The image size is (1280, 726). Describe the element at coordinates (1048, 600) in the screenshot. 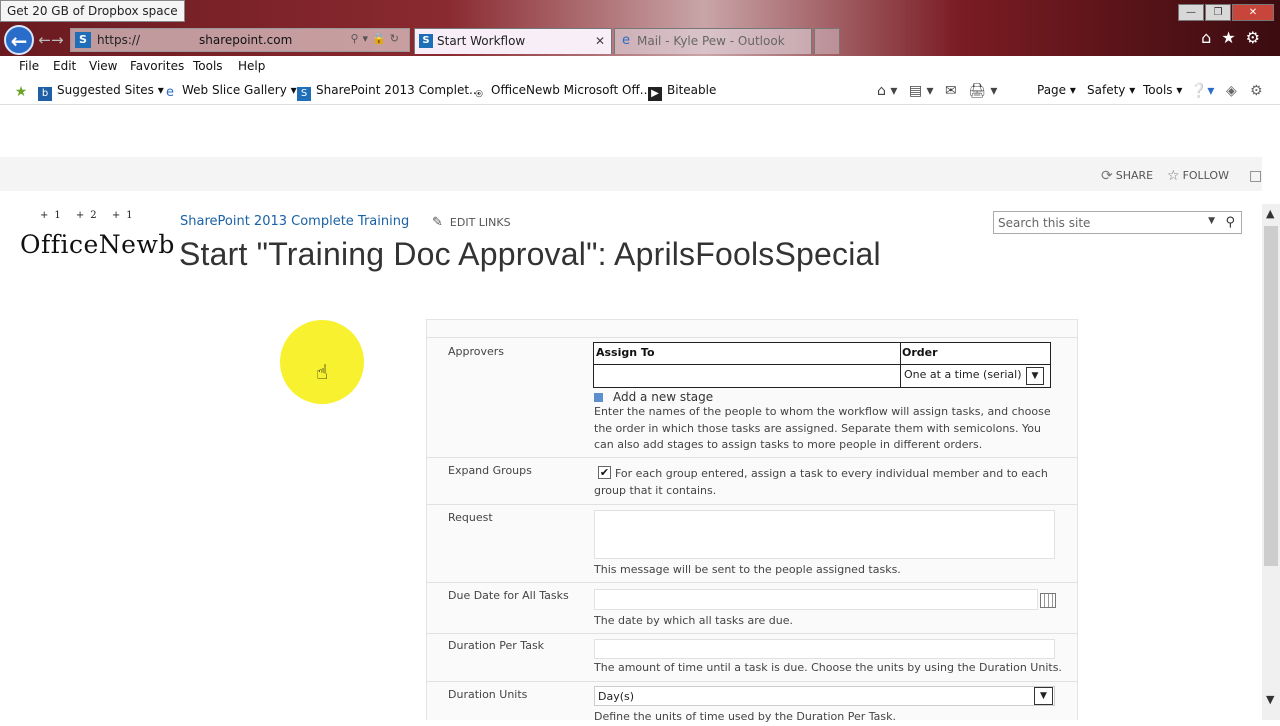

I see `calendar-icon` at that location.